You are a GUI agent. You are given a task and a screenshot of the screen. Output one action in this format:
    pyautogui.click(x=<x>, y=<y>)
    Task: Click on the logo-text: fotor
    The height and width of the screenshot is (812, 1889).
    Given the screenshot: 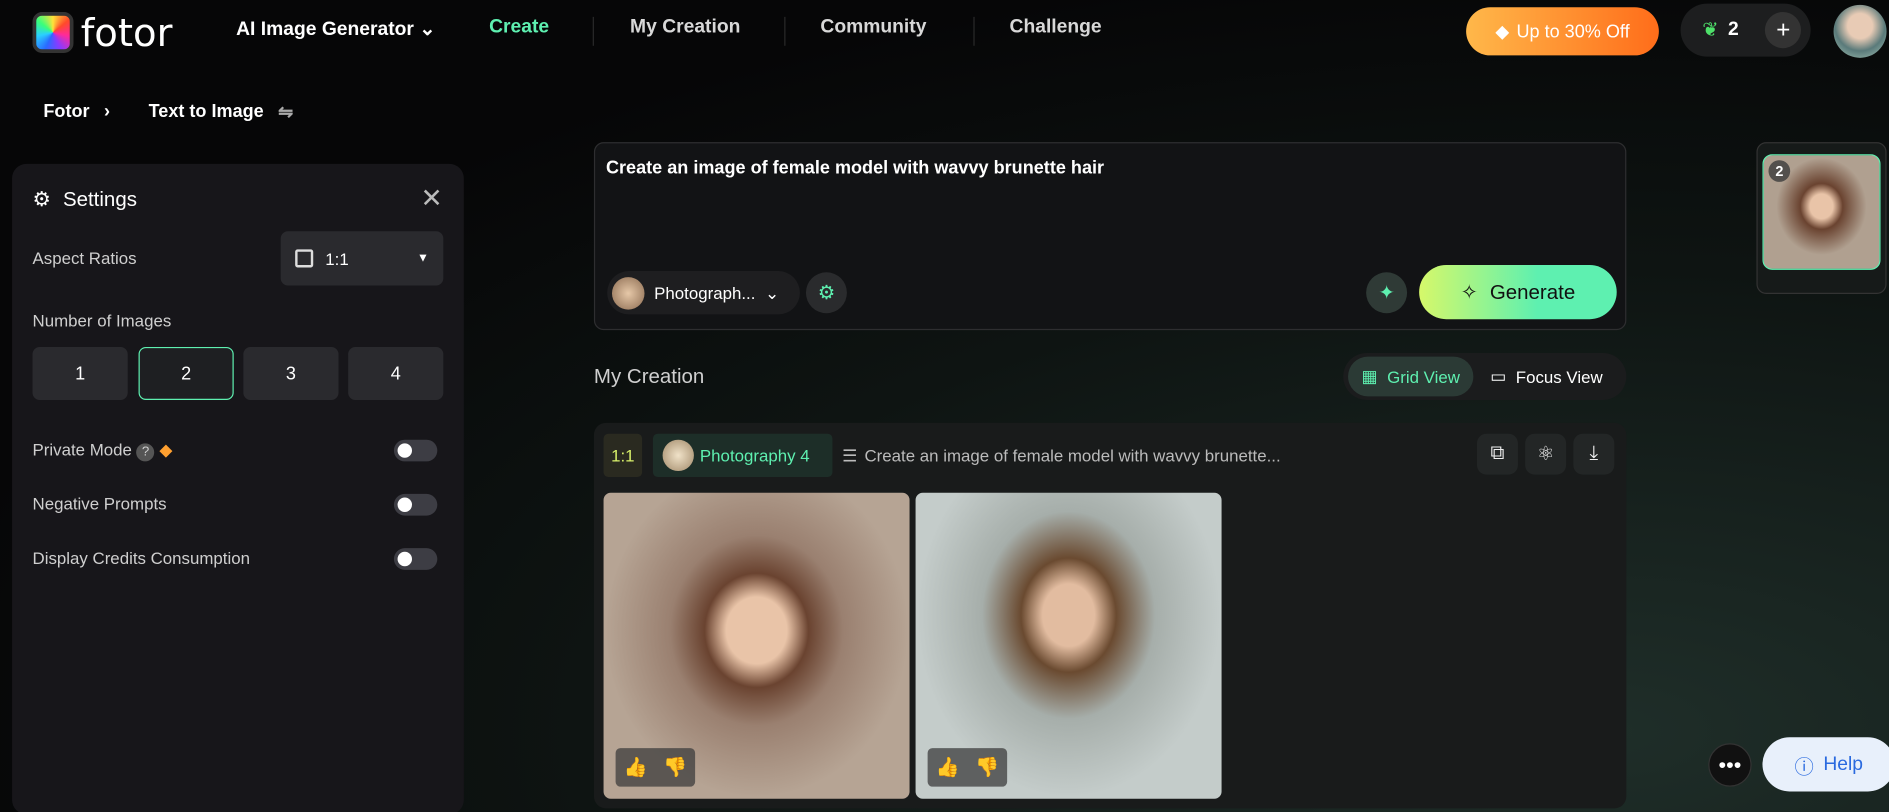 What is the action you would take?
    pyautogui.click(x=126, y=32)
    